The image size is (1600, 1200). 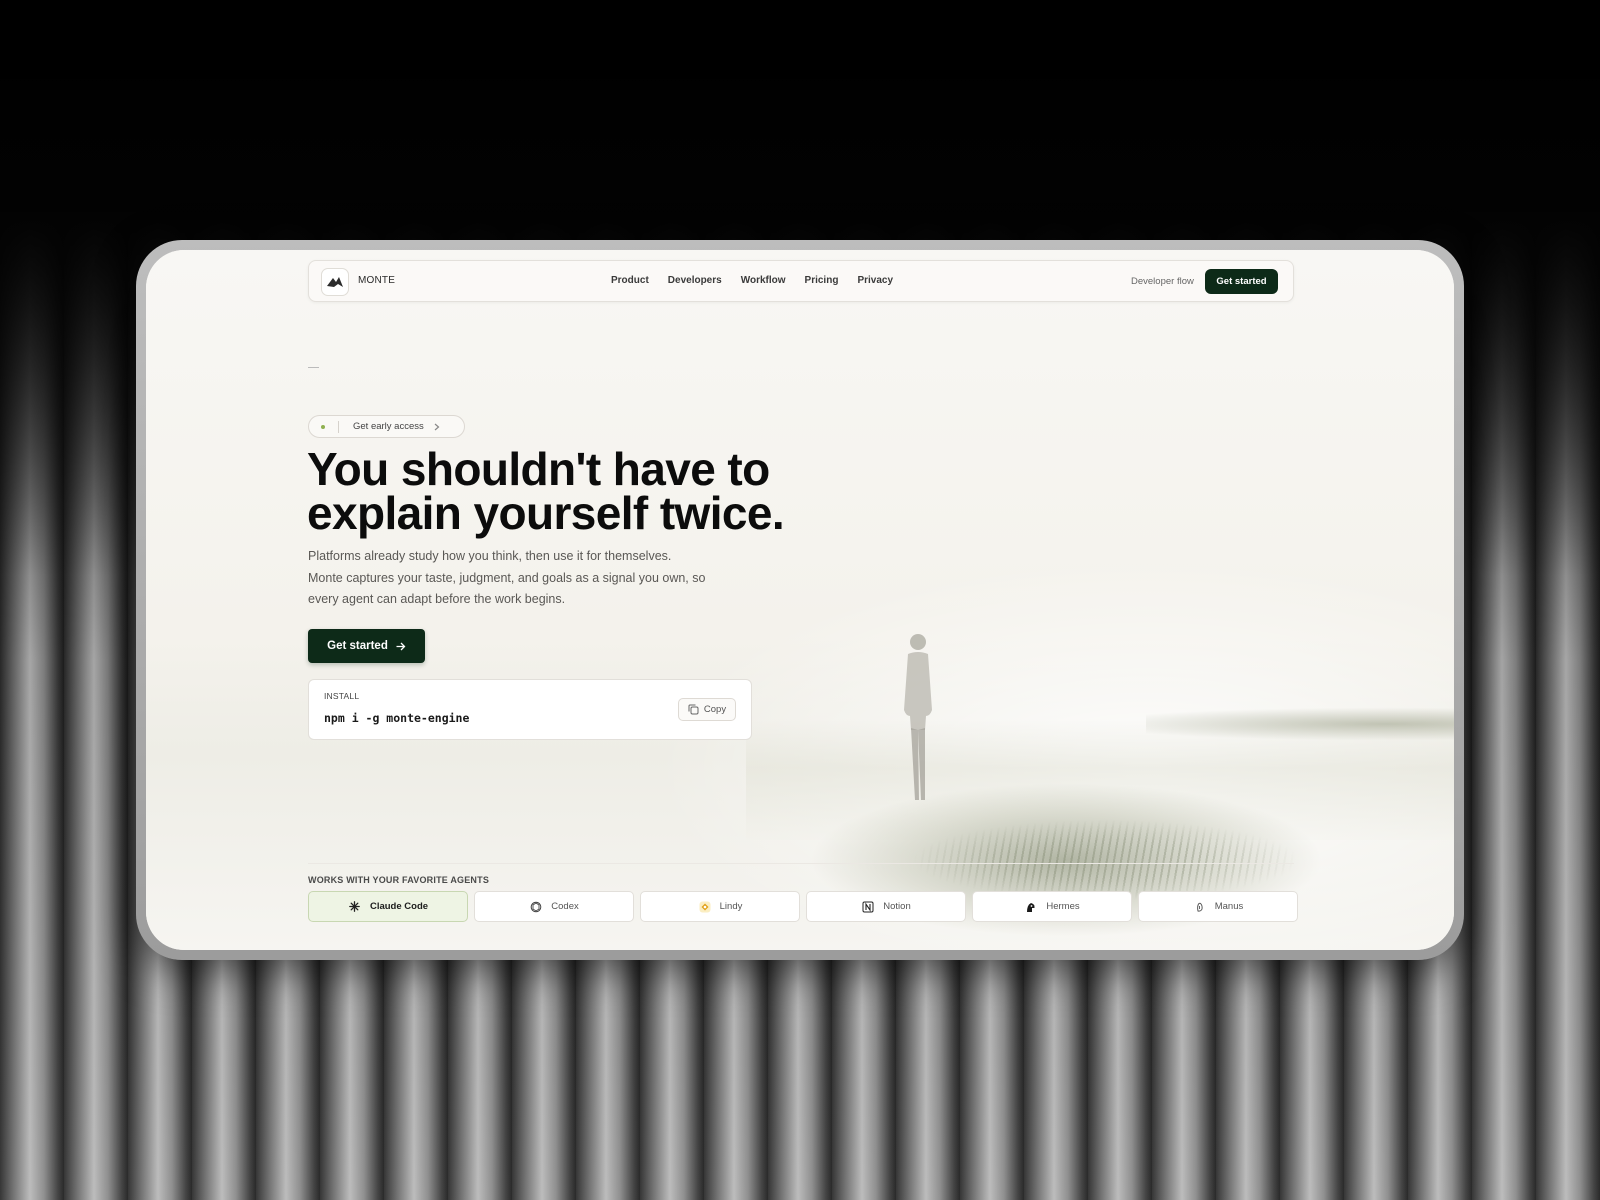 I want to click on status-dot, so click(x=323, y=426).